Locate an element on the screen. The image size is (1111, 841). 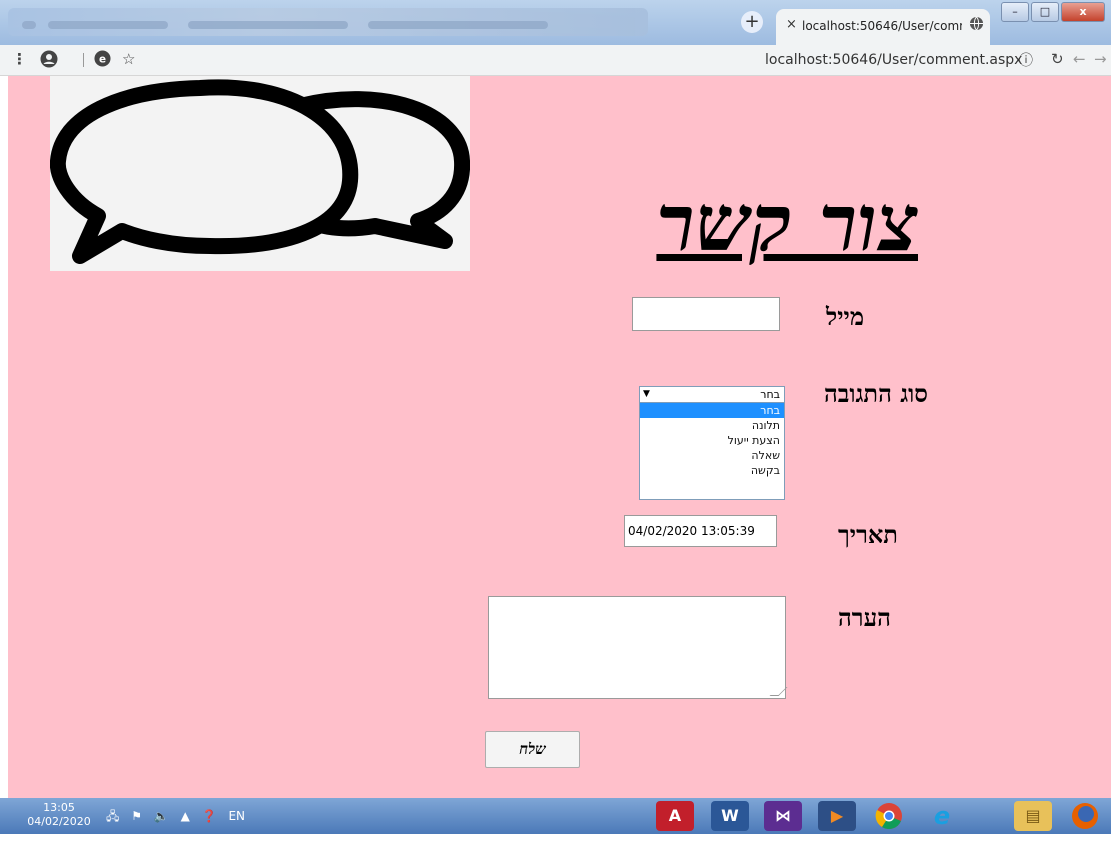
new-tab-button: + is located at coordinates (752, 22).